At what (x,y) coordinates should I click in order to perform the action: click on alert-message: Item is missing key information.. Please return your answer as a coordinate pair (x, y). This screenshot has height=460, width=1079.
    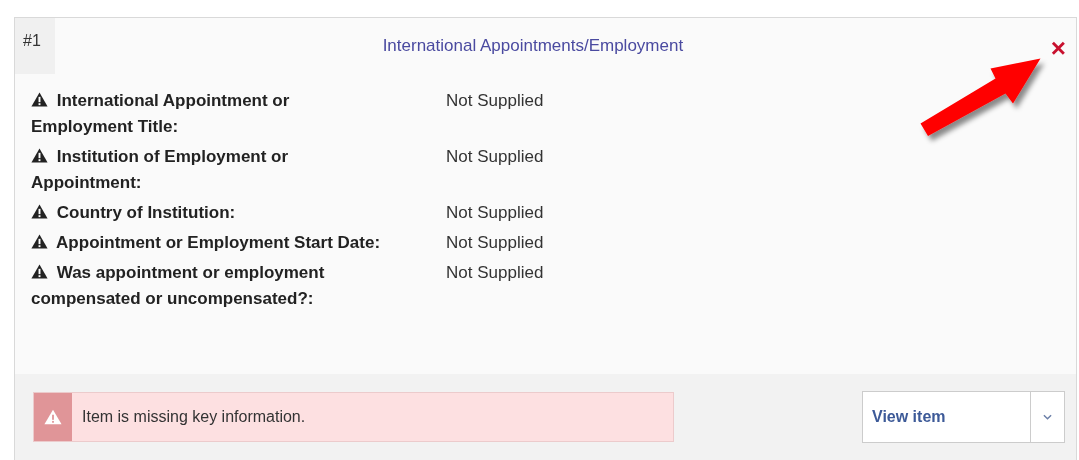
    Looking at the image, I should click on (193, 417).